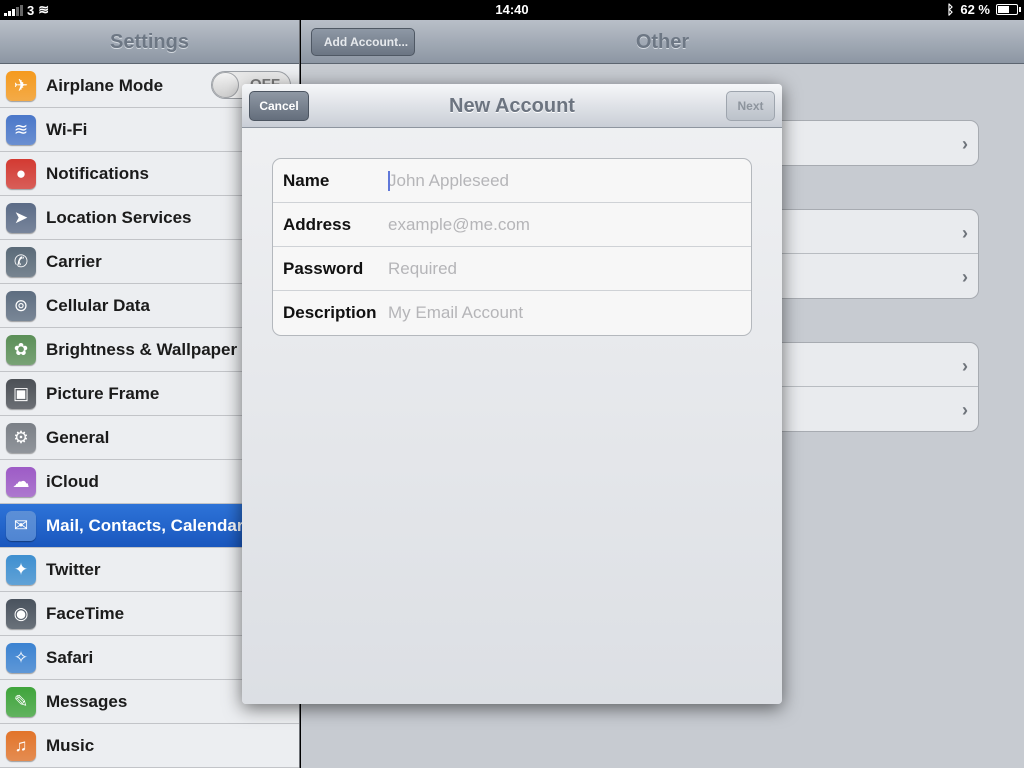  Describe the element at coordinates (103, 393) in the screenshot. I see `sidebar-item-label: Picture Frame` at that location.